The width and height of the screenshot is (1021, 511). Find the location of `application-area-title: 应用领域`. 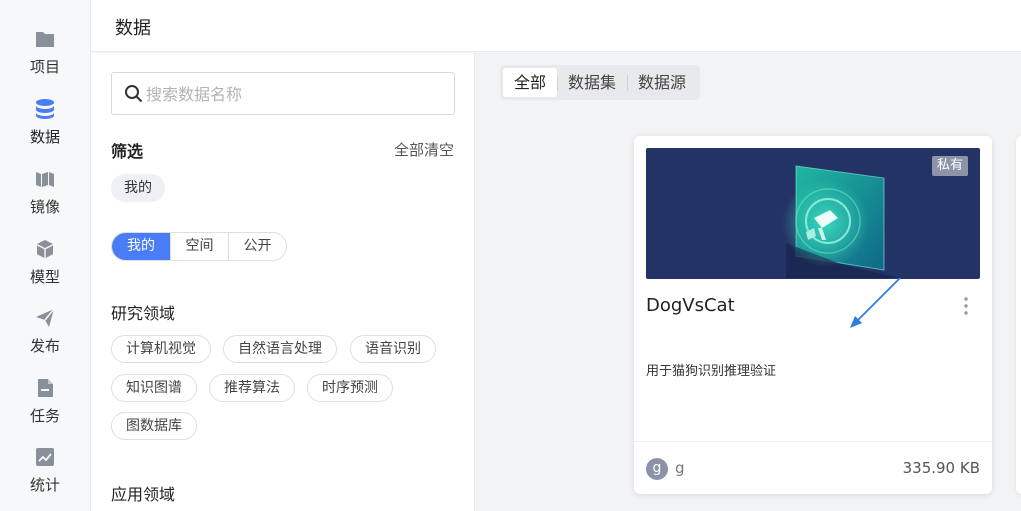

application-area-title: 应用领域 is located at coordinates (143, 494).